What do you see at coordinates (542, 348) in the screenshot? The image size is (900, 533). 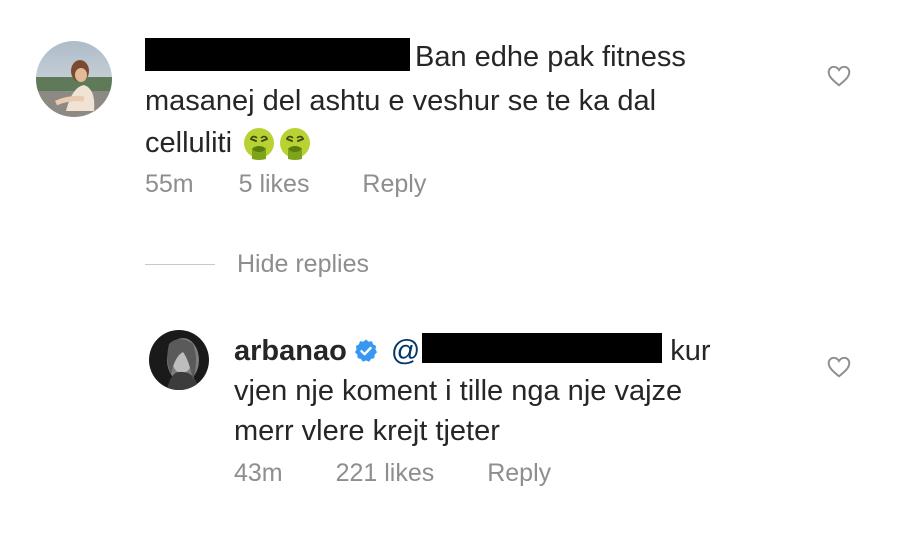 I see `redacted-mention` at bounding box center [542, 348].